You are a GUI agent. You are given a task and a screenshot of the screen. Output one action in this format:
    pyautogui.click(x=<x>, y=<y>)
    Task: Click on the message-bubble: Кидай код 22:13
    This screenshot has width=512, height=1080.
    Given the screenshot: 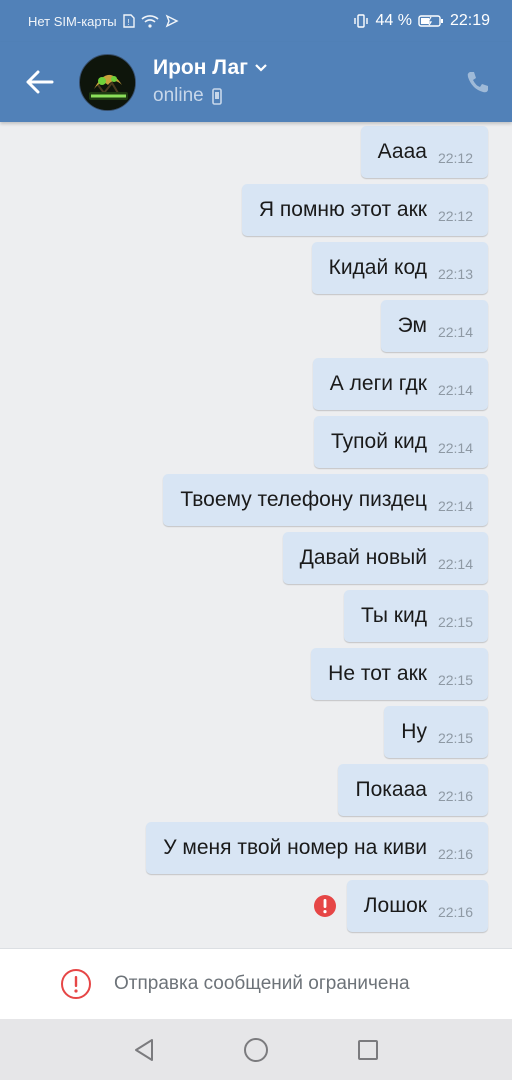 What is the action you would take?
    pyautogui.click(x=399, y=268)
    